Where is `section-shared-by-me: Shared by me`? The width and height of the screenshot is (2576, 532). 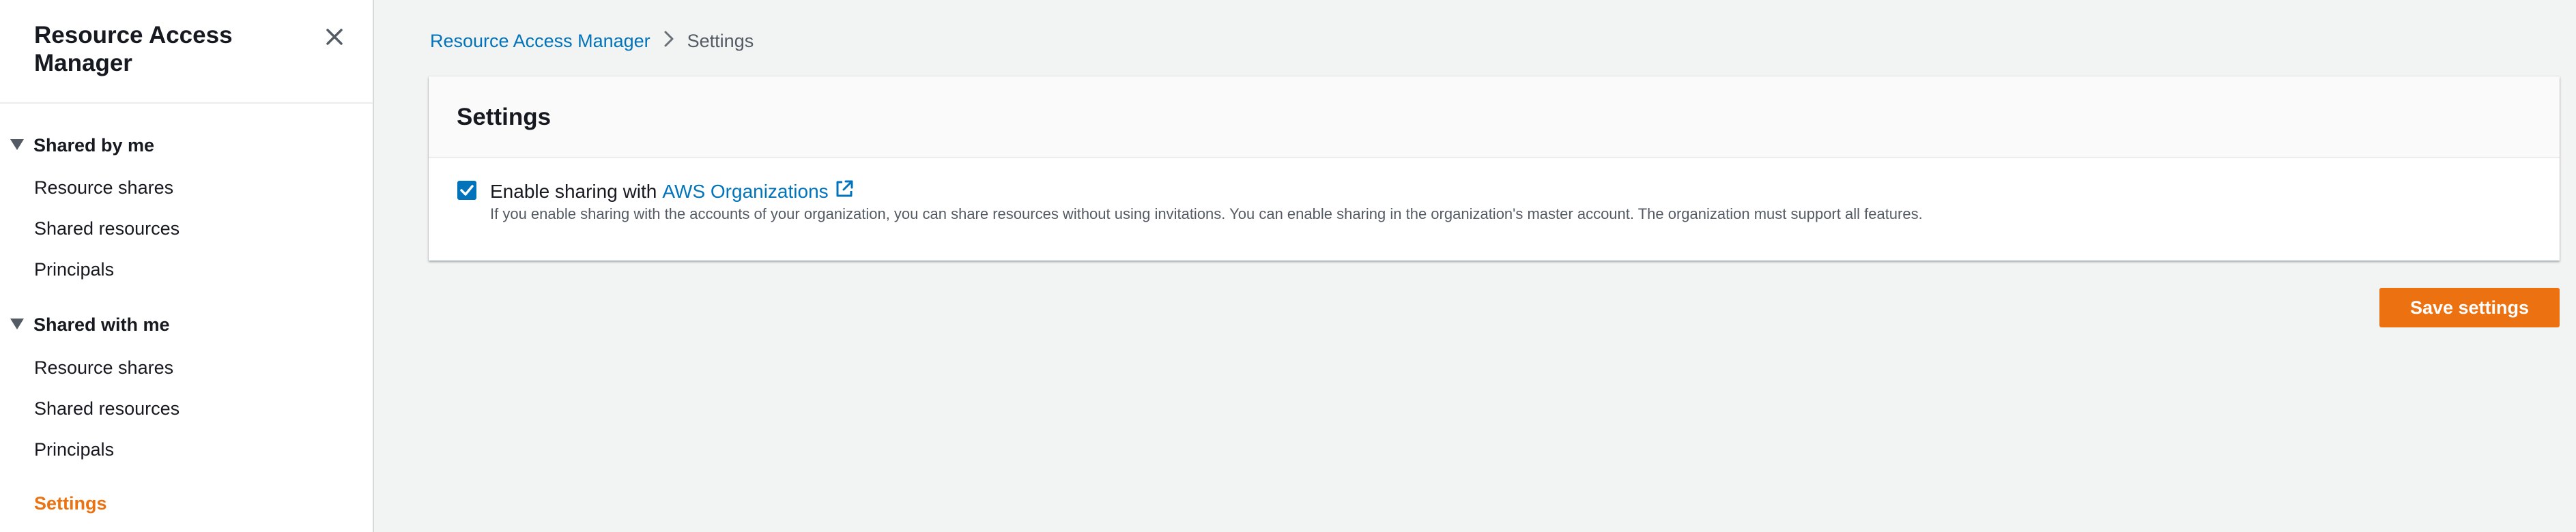
section-shared-by-me: Shared by me is located at coordinates (77, 146).